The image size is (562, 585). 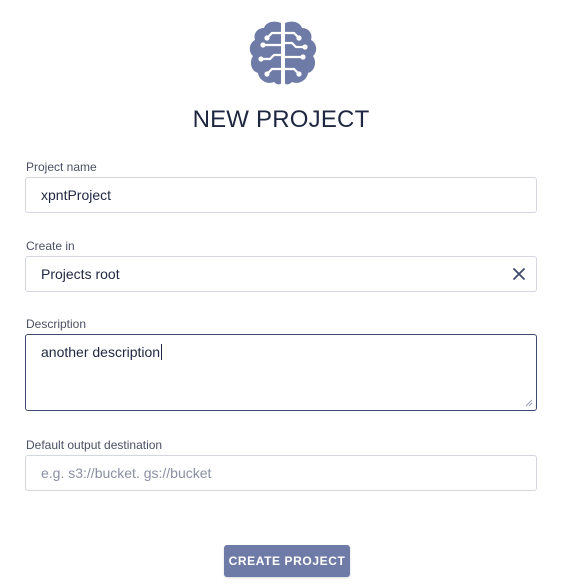 I want to click on project-name-value: xpntProject, so click(x=76, y=195).